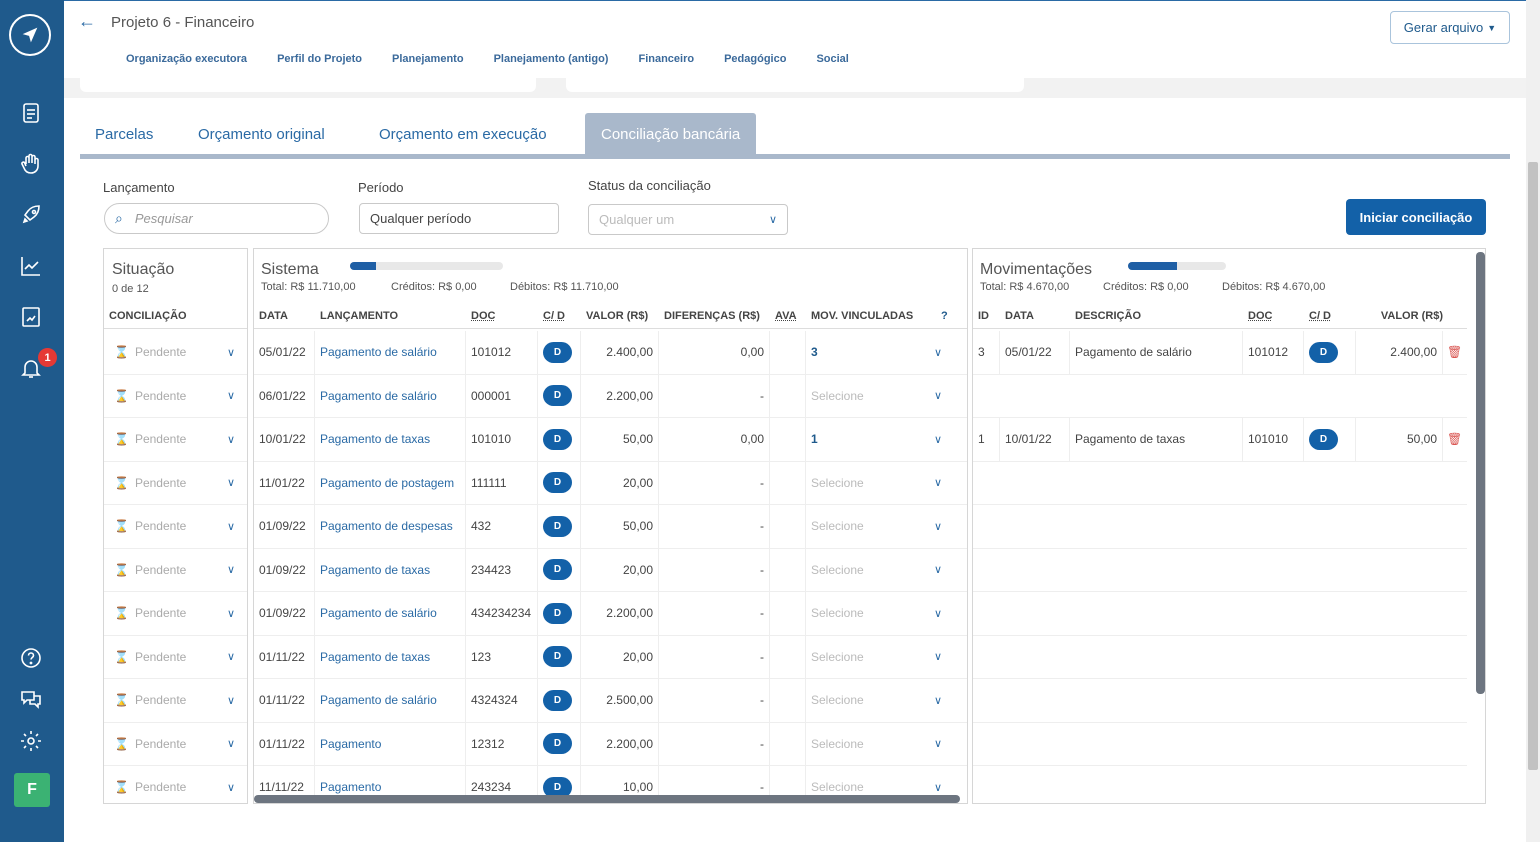 The image size is (1540, 842). What do you see at coordinates (714, 439) in the screenshot?
I see `diferenca-cell: 0,00` at bounding box center [714, 439].